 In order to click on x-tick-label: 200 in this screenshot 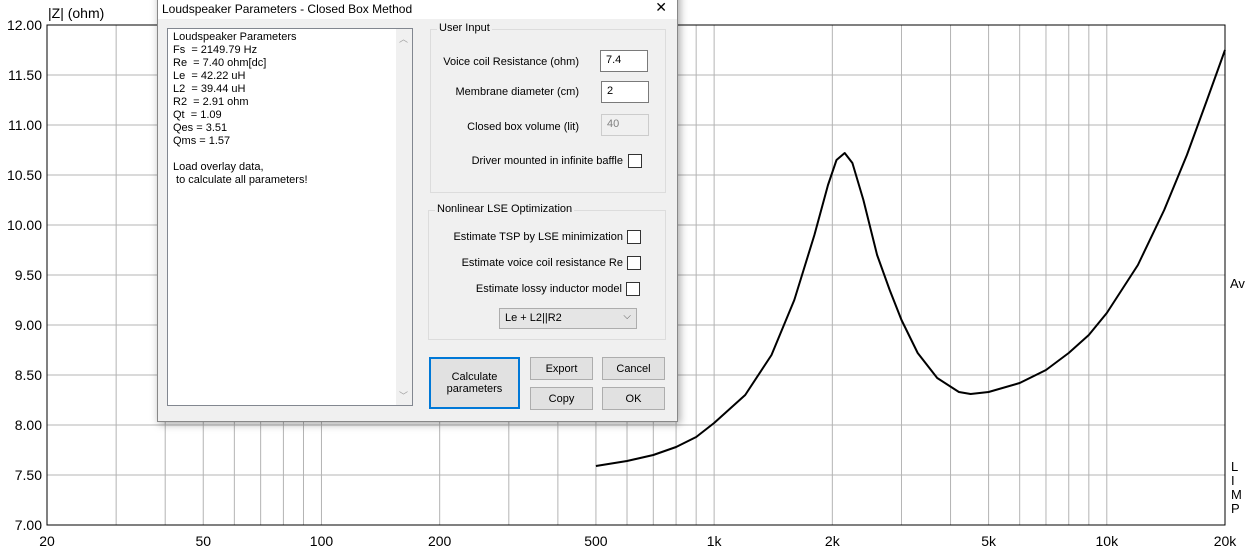, I will do `click(440, 541)`.